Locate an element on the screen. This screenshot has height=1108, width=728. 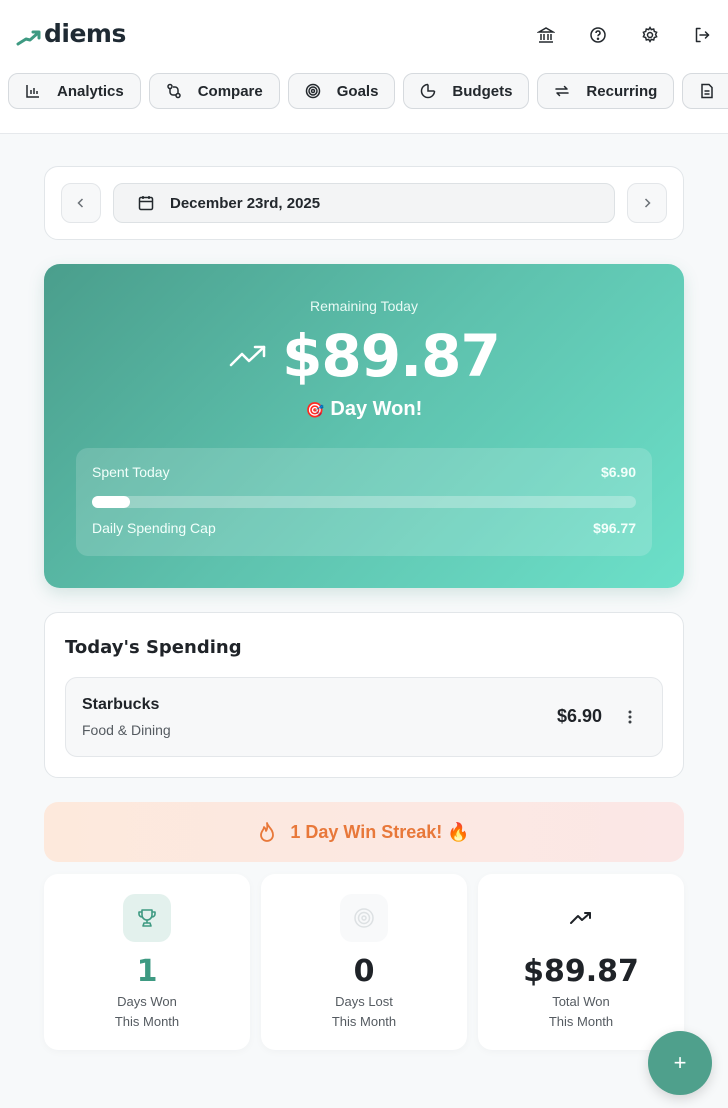
compare-icon is located at coordinates (174, 91).